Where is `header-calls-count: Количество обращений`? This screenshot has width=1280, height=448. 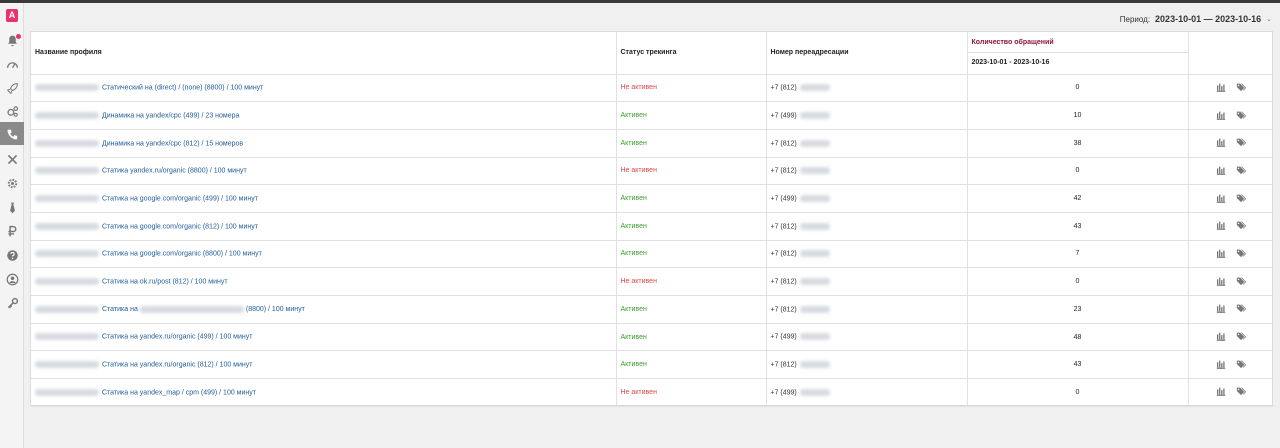 header-calls-count: Количество обращений is located at coordinates (1077, 42).